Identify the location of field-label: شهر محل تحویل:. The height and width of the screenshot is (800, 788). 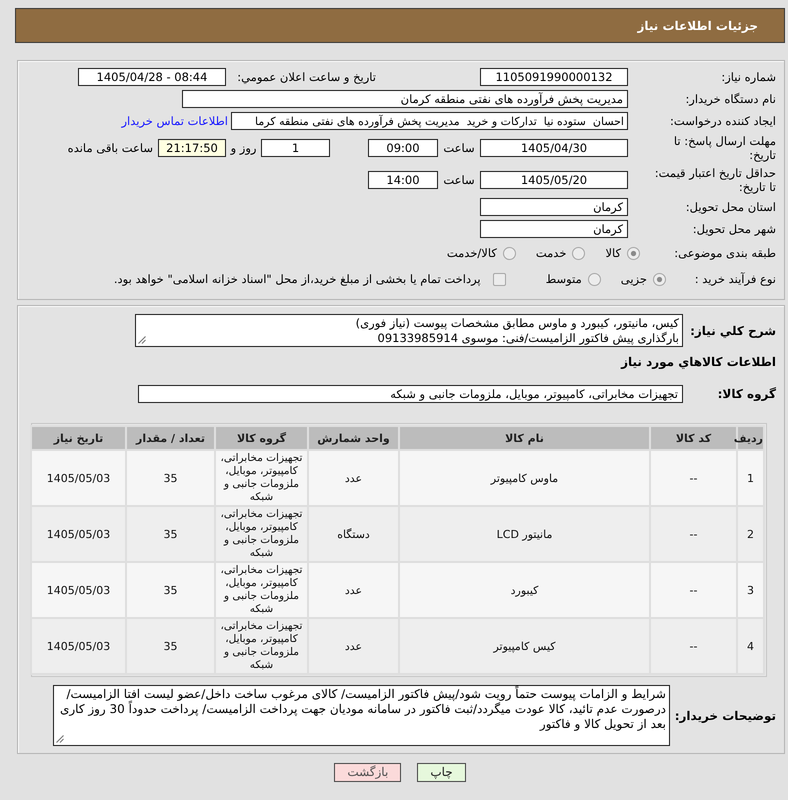
(734, 229).